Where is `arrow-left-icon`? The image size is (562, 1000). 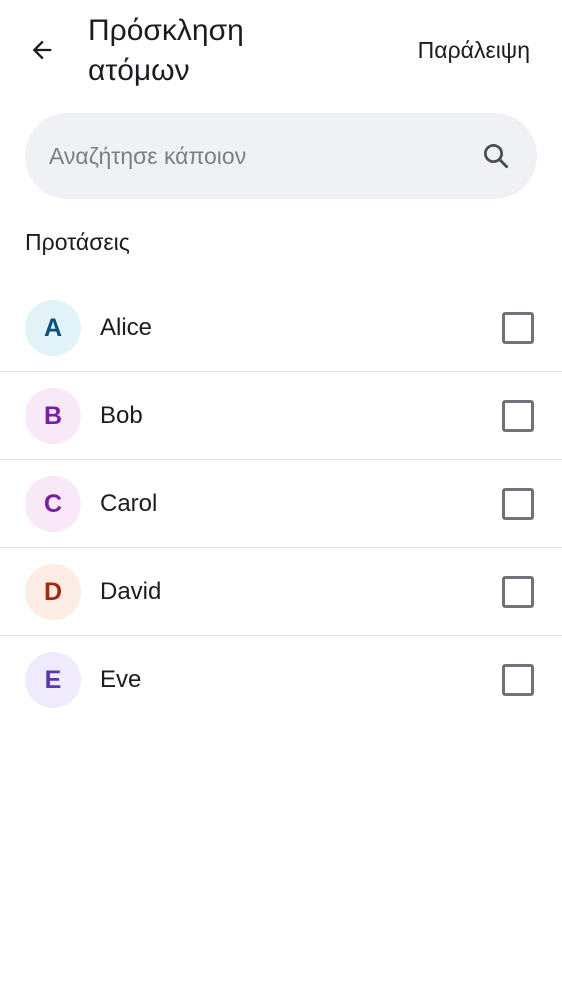
arrow-left-icon is located at coordinates (42, 50).